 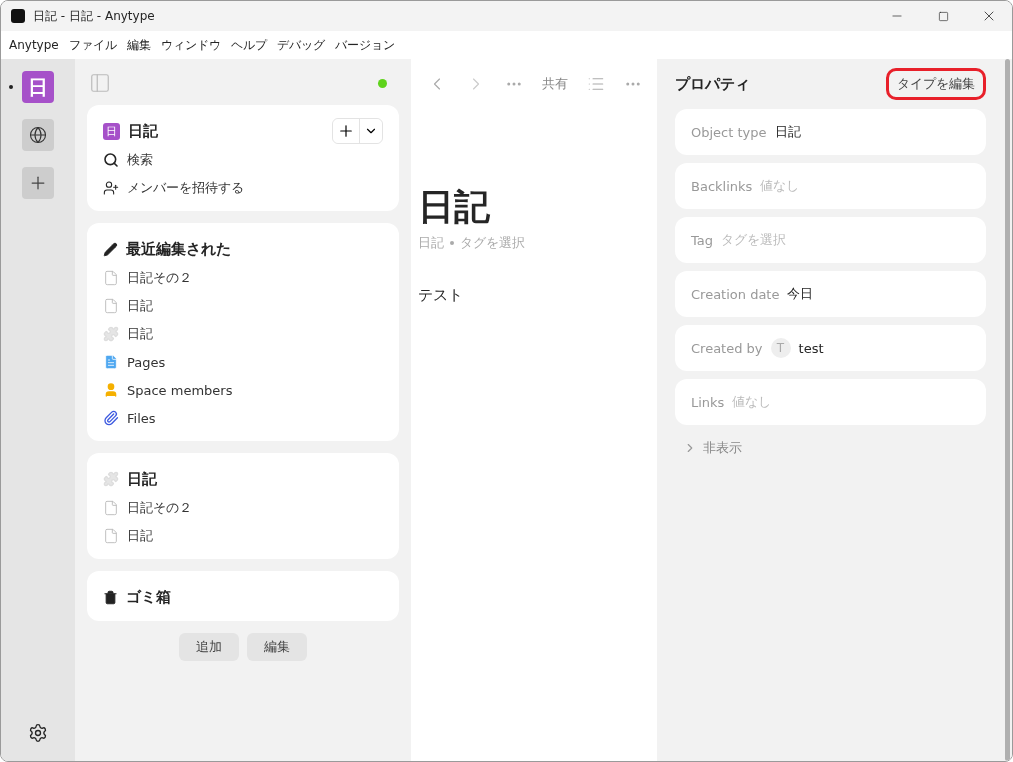 I want to click on settings-icon, so click(x=38, y=733).